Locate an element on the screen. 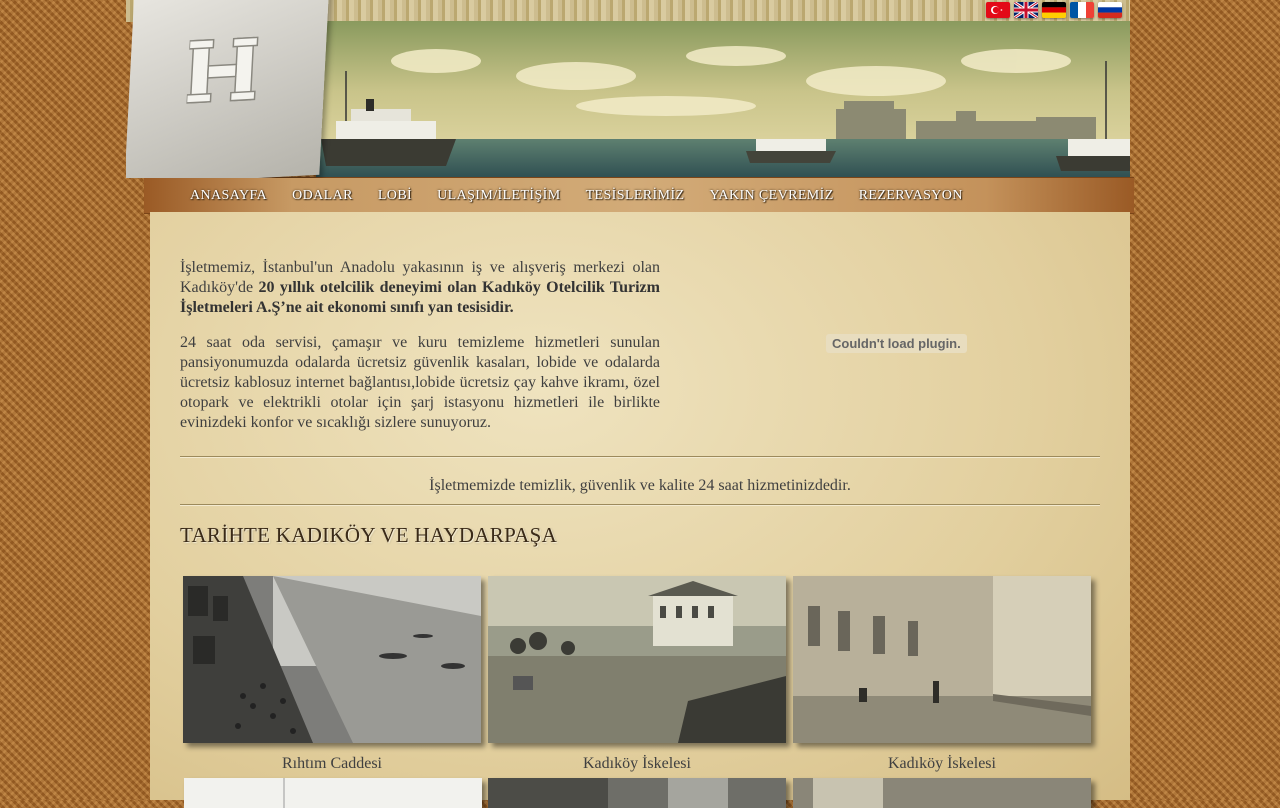  photo-caption-2: Kadıköy İskelesi is located at coordinates (637, 763).